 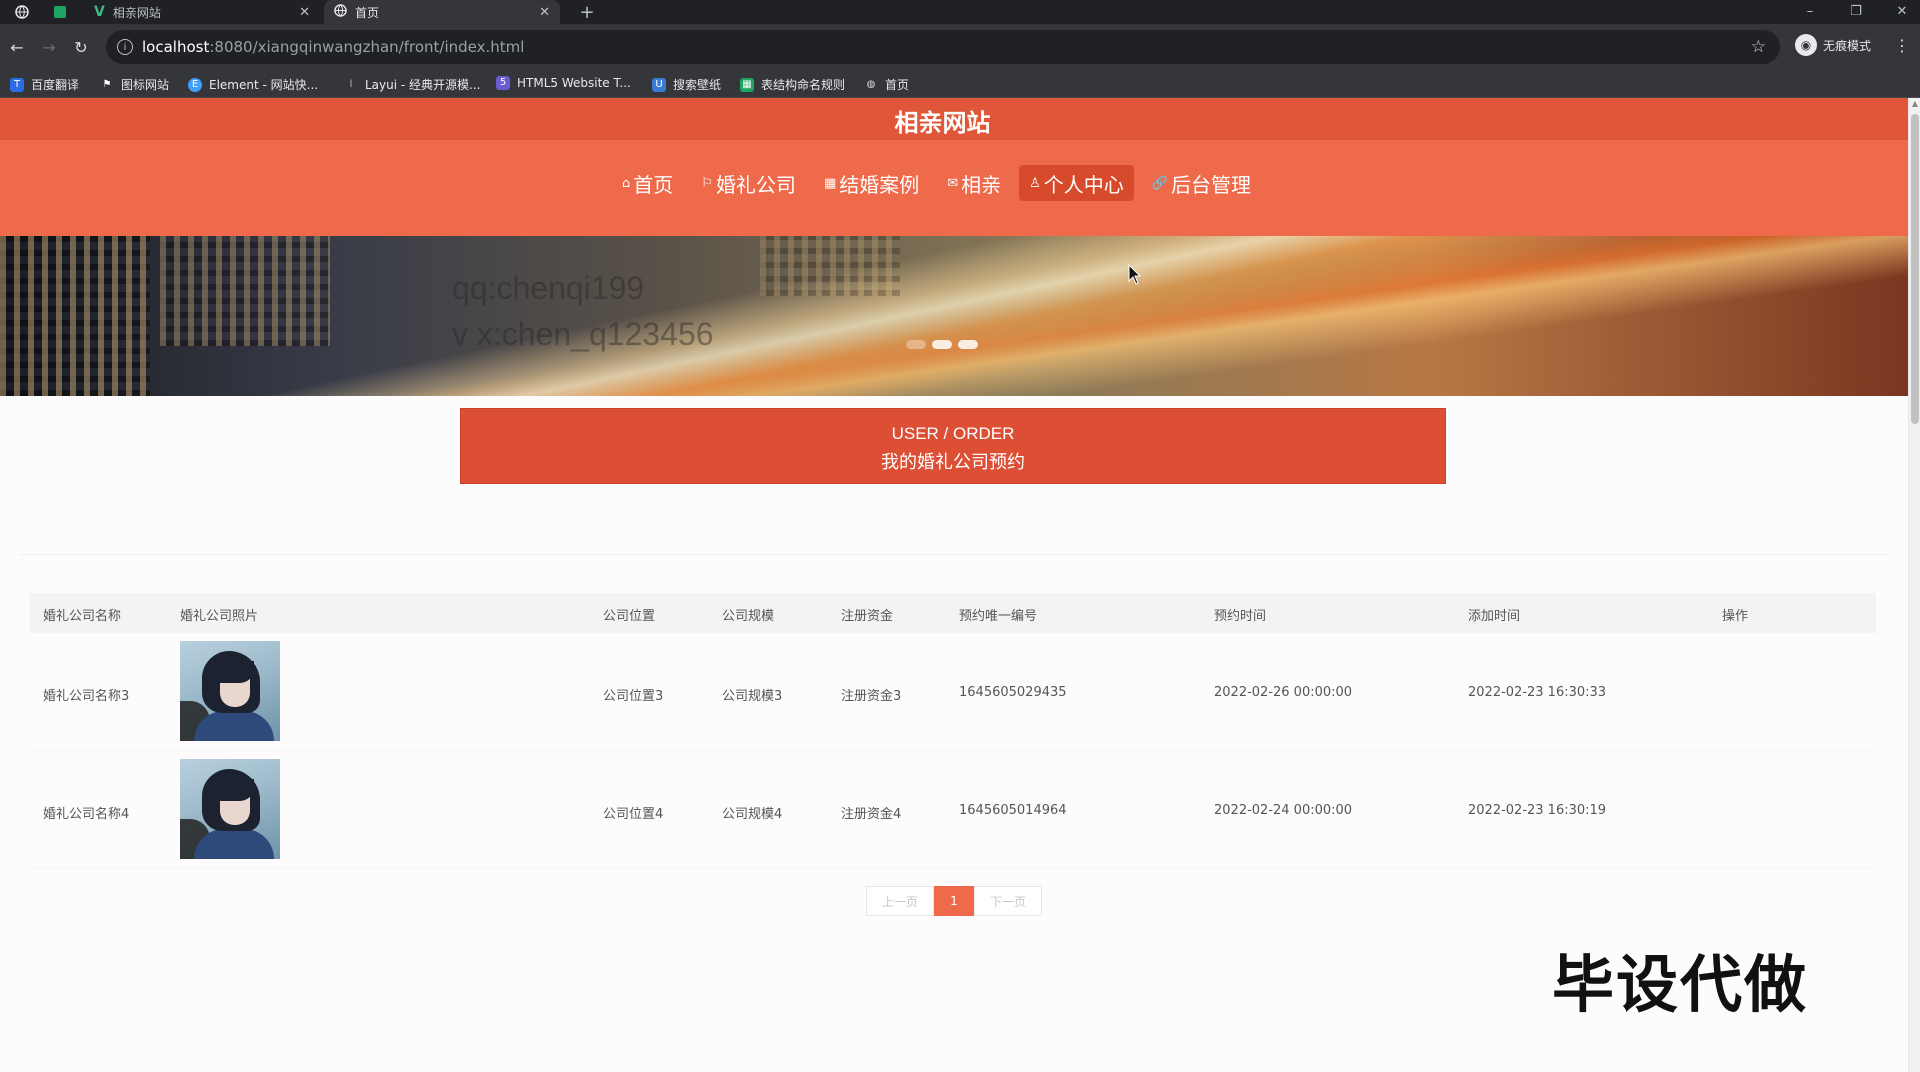 What do you see at coordinates (752, 696) in the screenshot?
I see `cell-scale: 公司规模3` at bounding box center [752, 696].